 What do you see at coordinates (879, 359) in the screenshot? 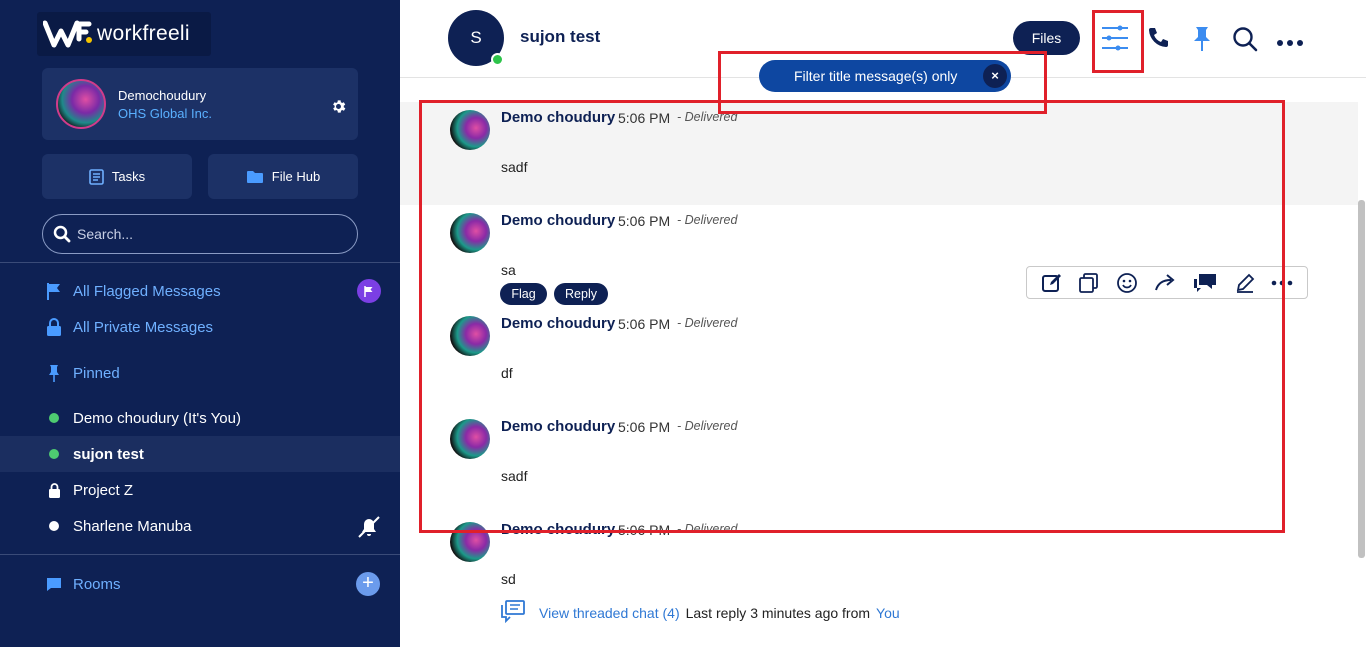
I see `message-item: Demo choudury 5:06 PM - Delivered df` at bounding box center [879, 359].